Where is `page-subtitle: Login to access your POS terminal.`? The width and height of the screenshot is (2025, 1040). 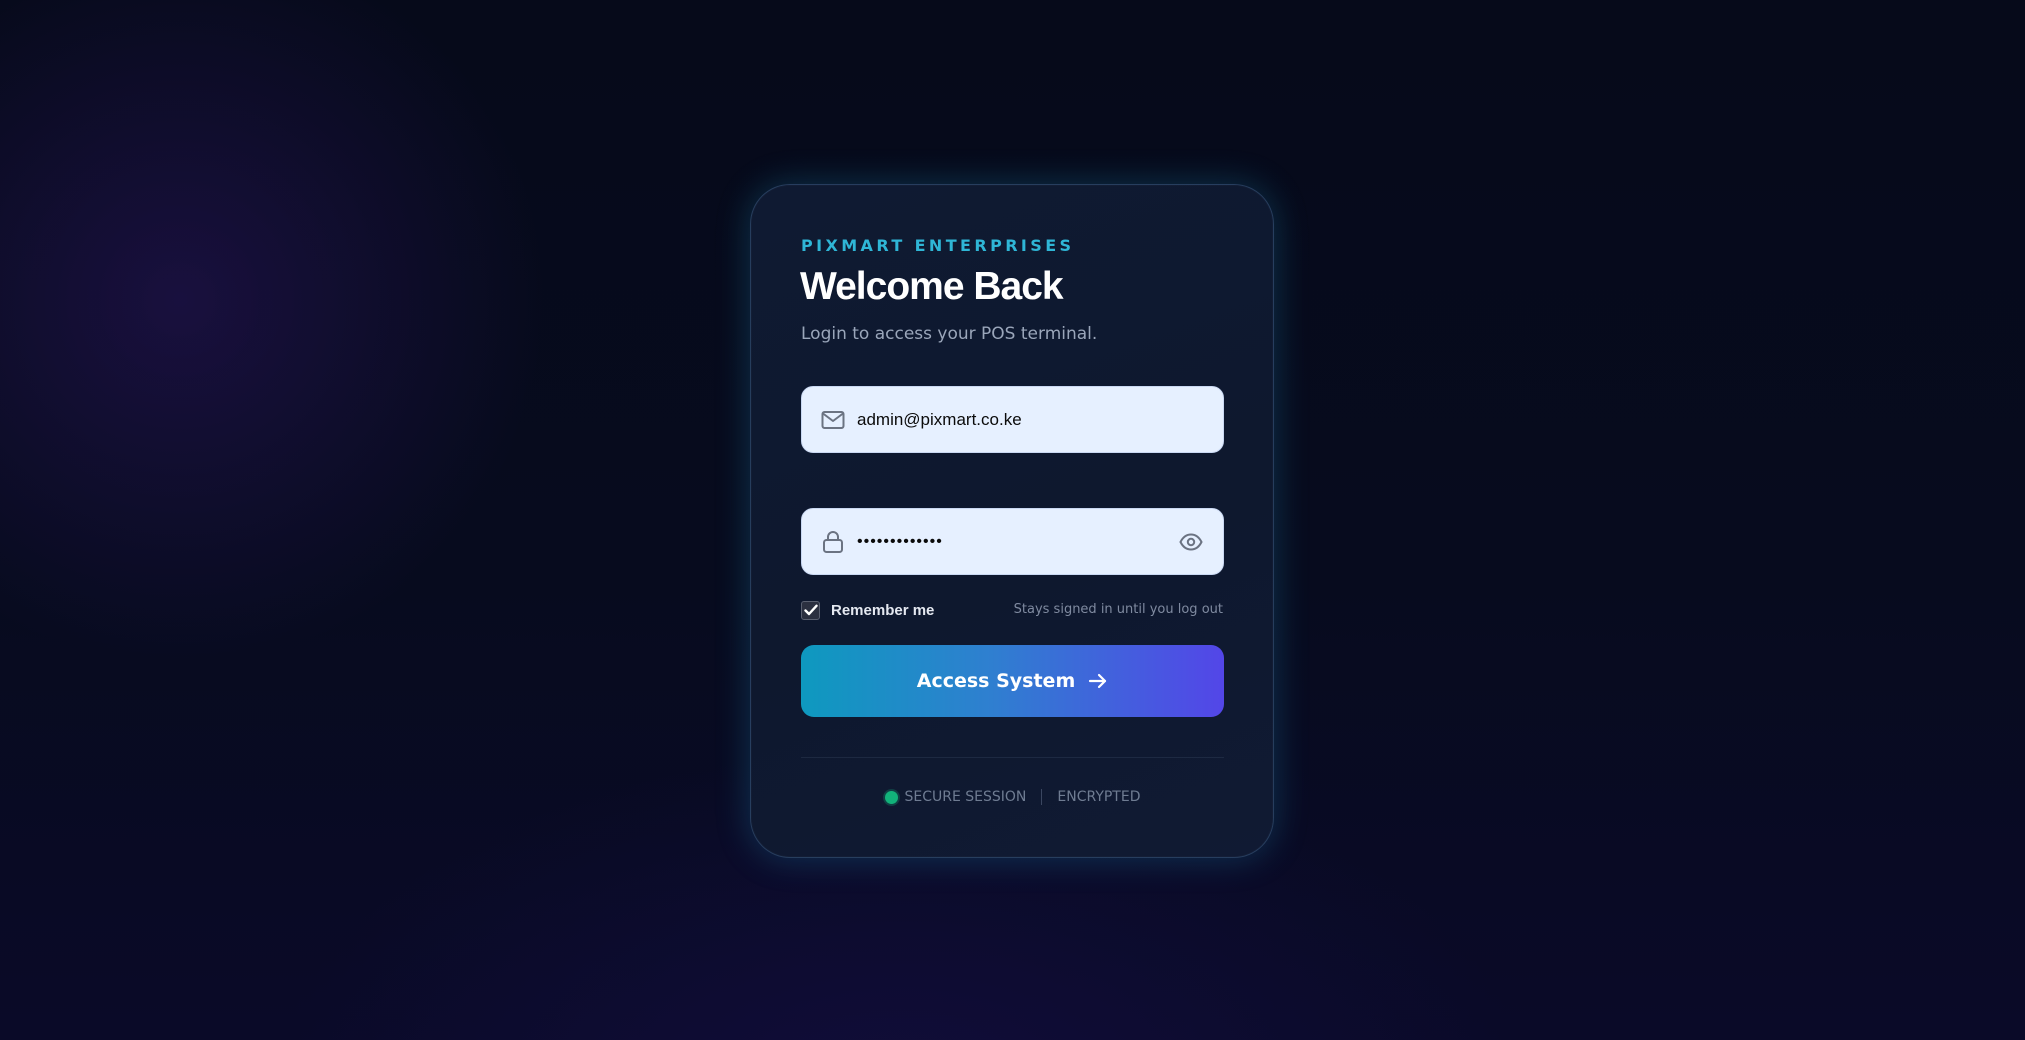
page-subtitle: Login to access your POS terminal. is located at coordinates (949, 334).